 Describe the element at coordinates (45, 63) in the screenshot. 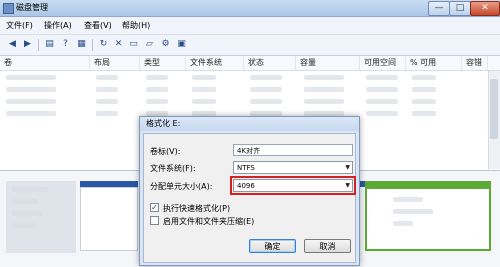

I see `column-volume: 卷` at that location.